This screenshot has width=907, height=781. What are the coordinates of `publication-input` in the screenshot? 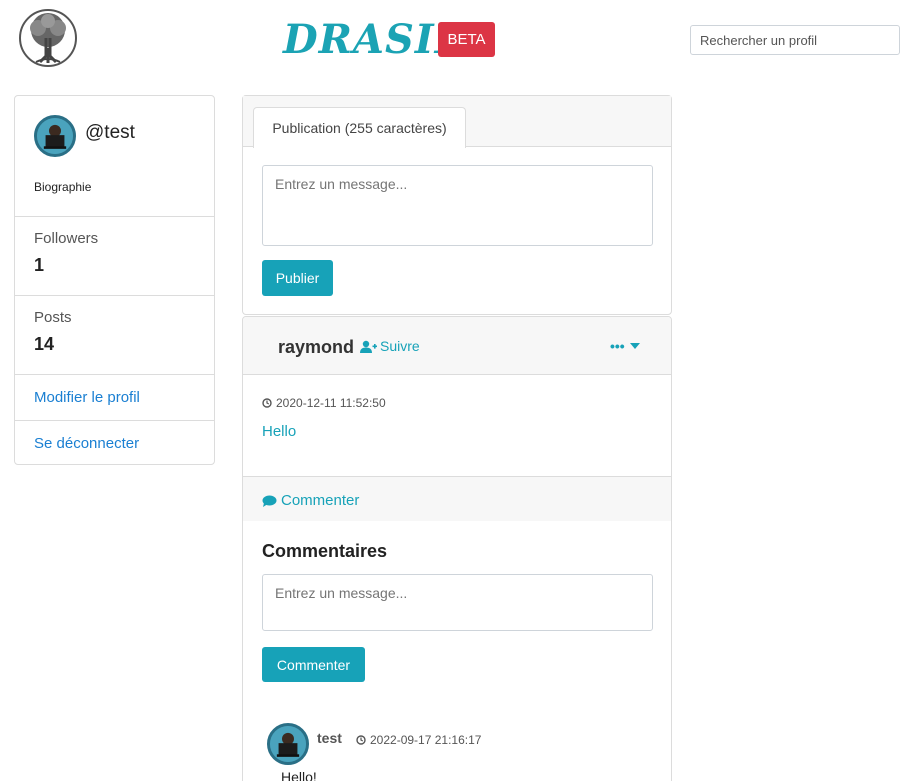 It's located at (457, 205).